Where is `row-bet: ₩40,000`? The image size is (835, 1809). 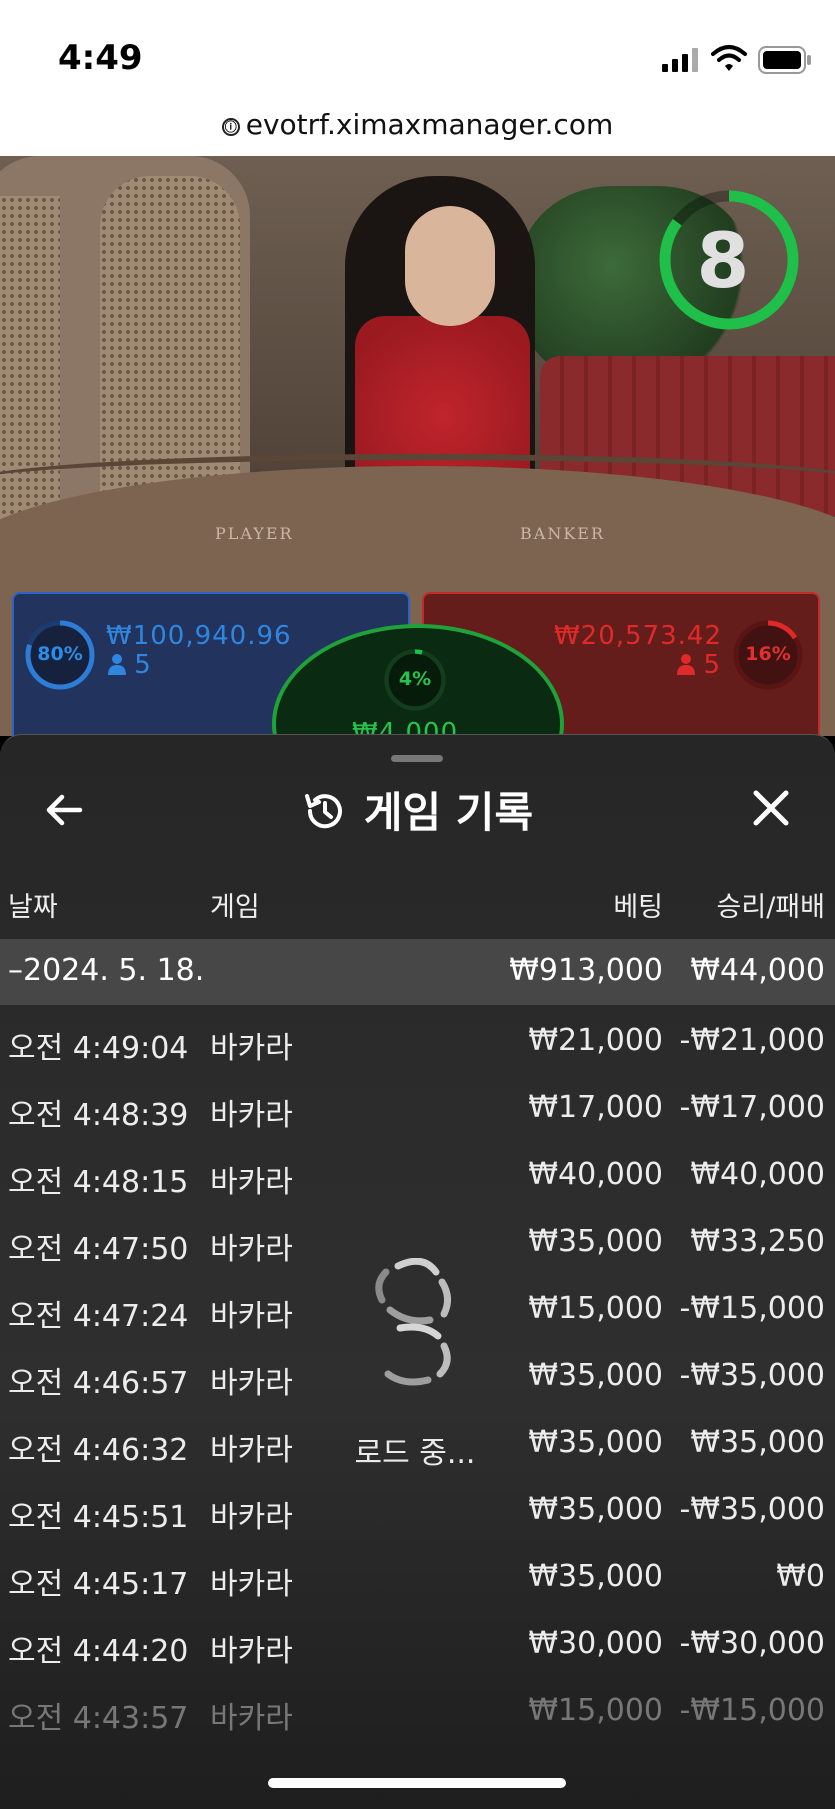
row-bet: ₩40,000 is located at coordinates (595, 1174).